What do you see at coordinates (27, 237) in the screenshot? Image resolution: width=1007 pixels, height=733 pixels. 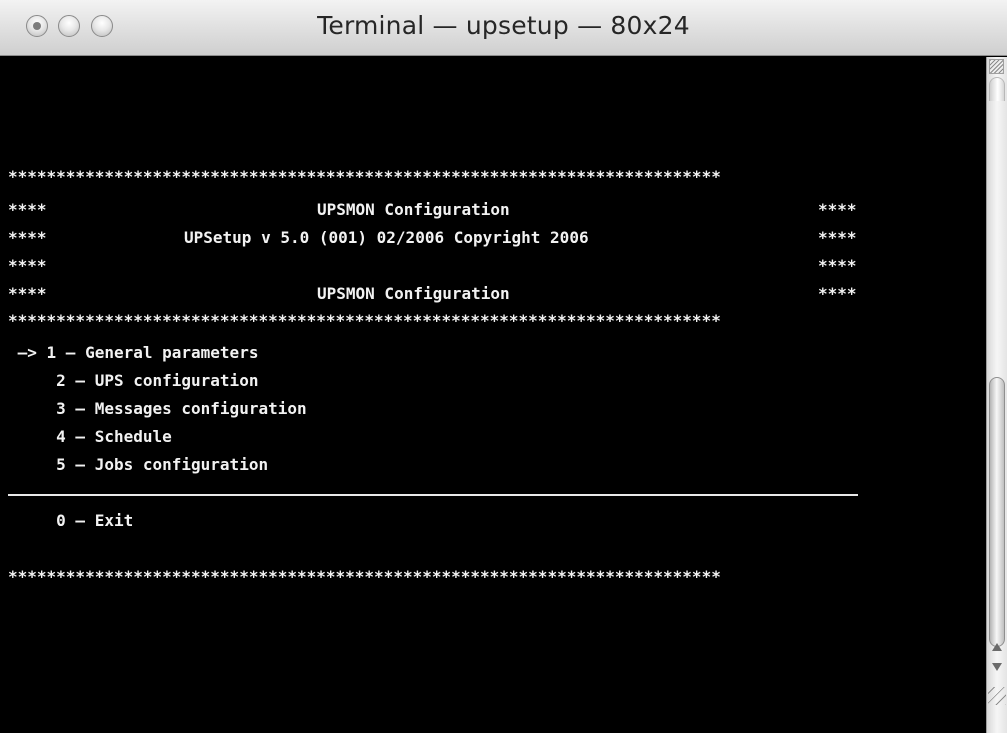 I see `header-line-2-left: ****` at bounding box center [27, 237].